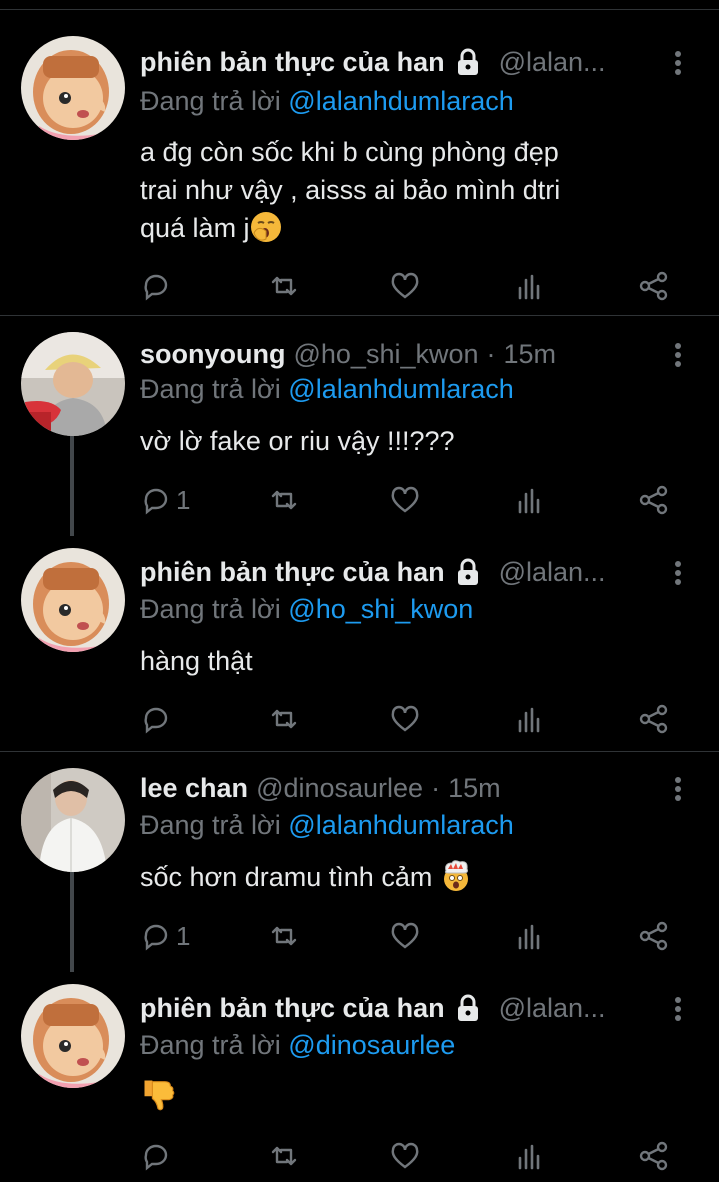 The image size is (719, 1182). Describe the element at coordinates (297, 441) in the screenshot. I see `tweet-text-line: vờ lờ fake or riu vậy !!!???` at that location.